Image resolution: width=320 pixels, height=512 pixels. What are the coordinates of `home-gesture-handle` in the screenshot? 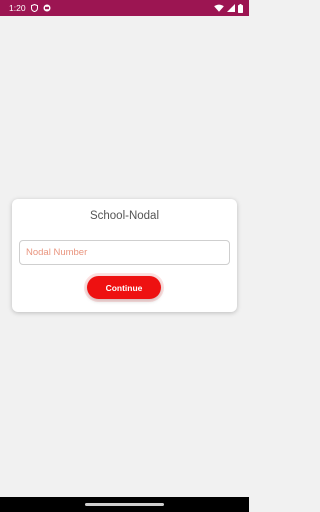 It's located at (124, 504).